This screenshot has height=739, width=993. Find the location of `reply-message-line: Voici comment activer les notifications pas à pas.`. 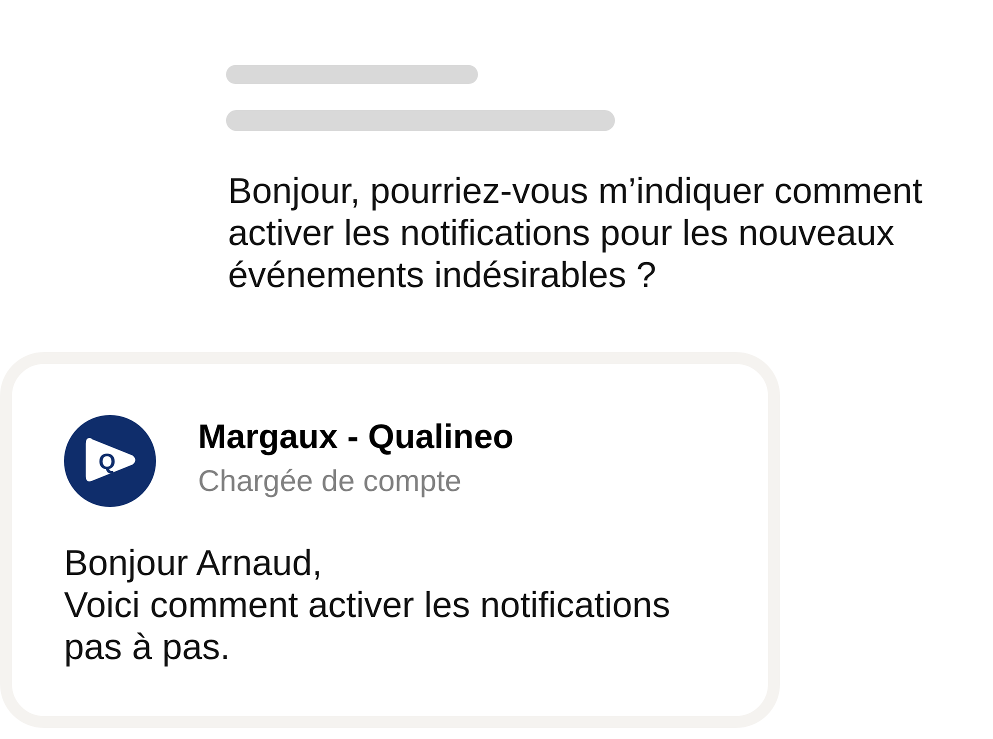

reply-message-line: Voici comment activer les notifications pas à pas. is located at coordinates (368, 626).